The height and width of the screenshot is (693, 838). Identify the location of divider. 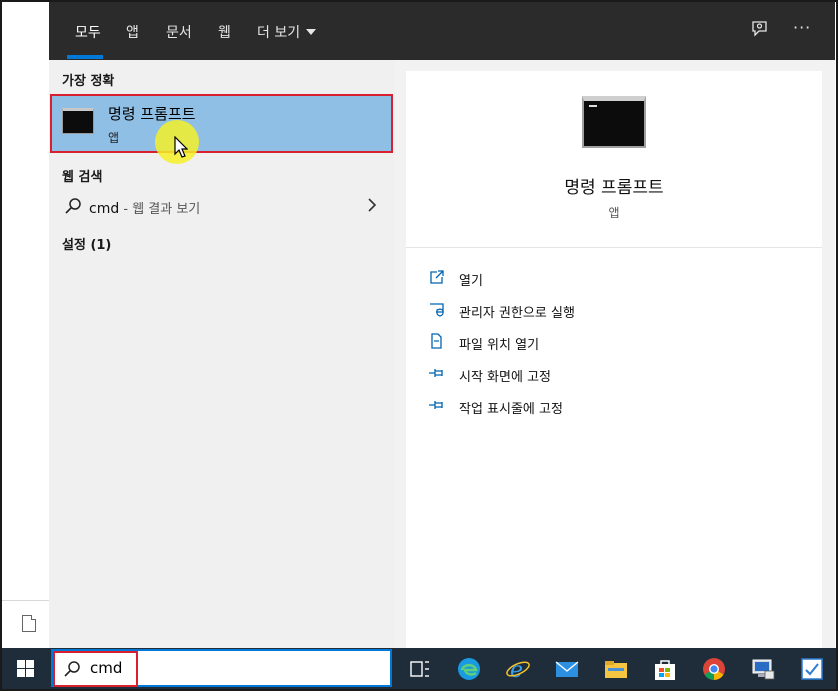
(25, 600).